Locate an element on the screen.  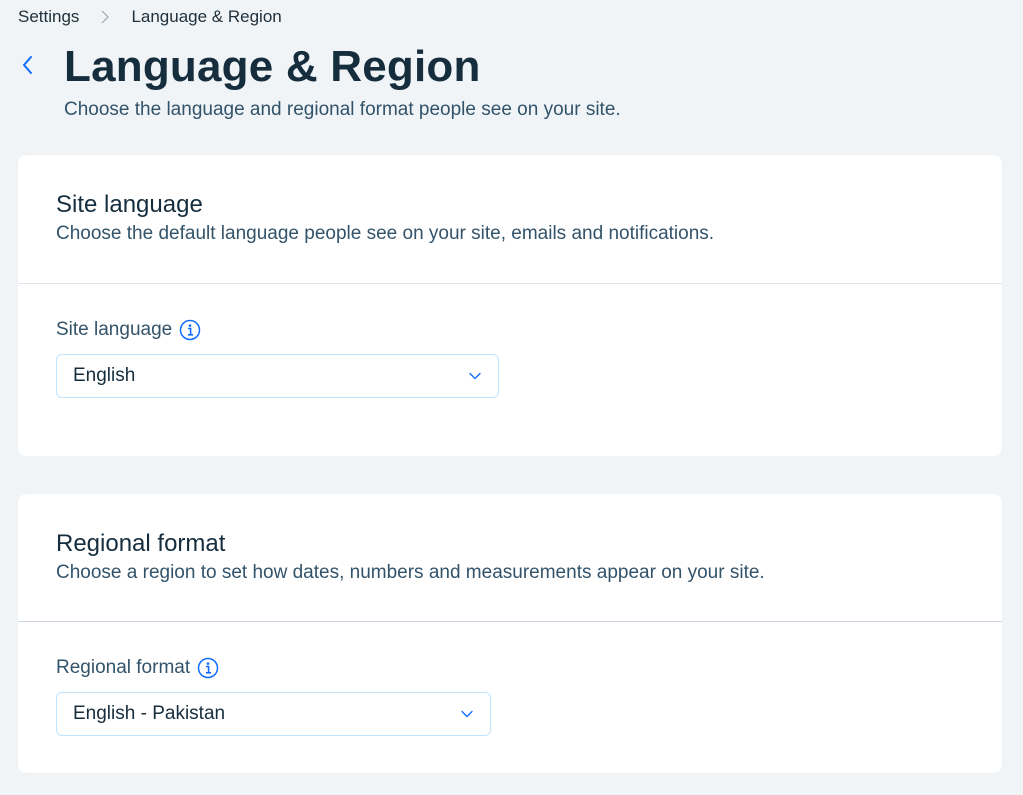
chevron-left-icon is located at coordinates (27, 67).